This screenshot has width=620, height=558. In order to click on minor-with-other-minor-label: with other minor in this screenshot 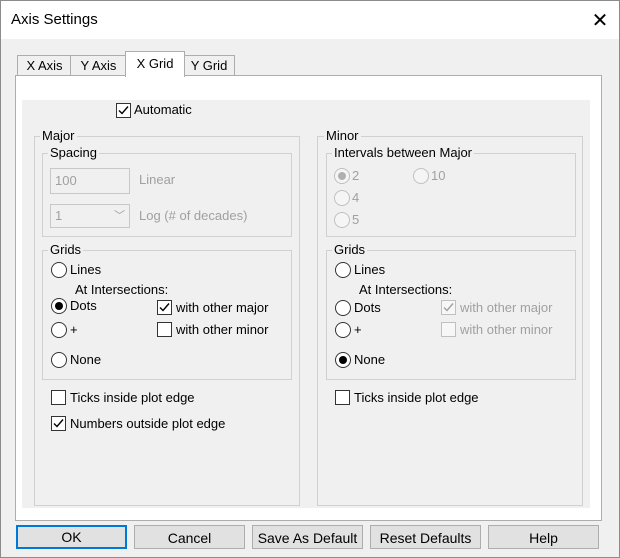, I will do `click(506, 329)`.